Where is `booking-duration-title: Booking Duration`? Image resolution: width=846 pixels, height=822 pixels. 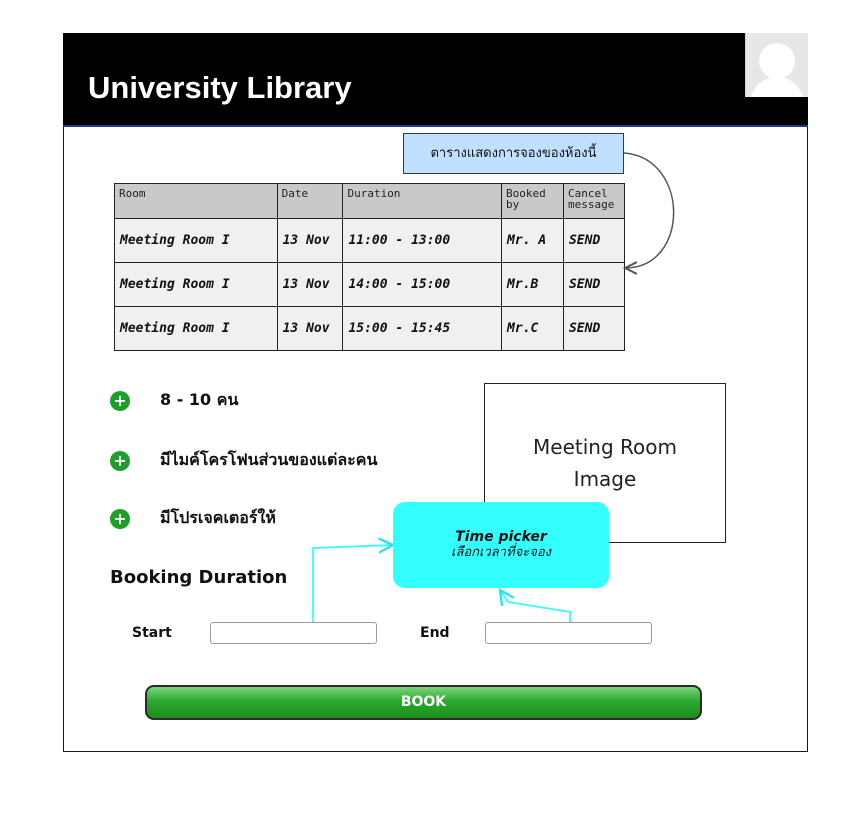
booking-duration-title: Booking Duration is located at coordinates (199, 577).